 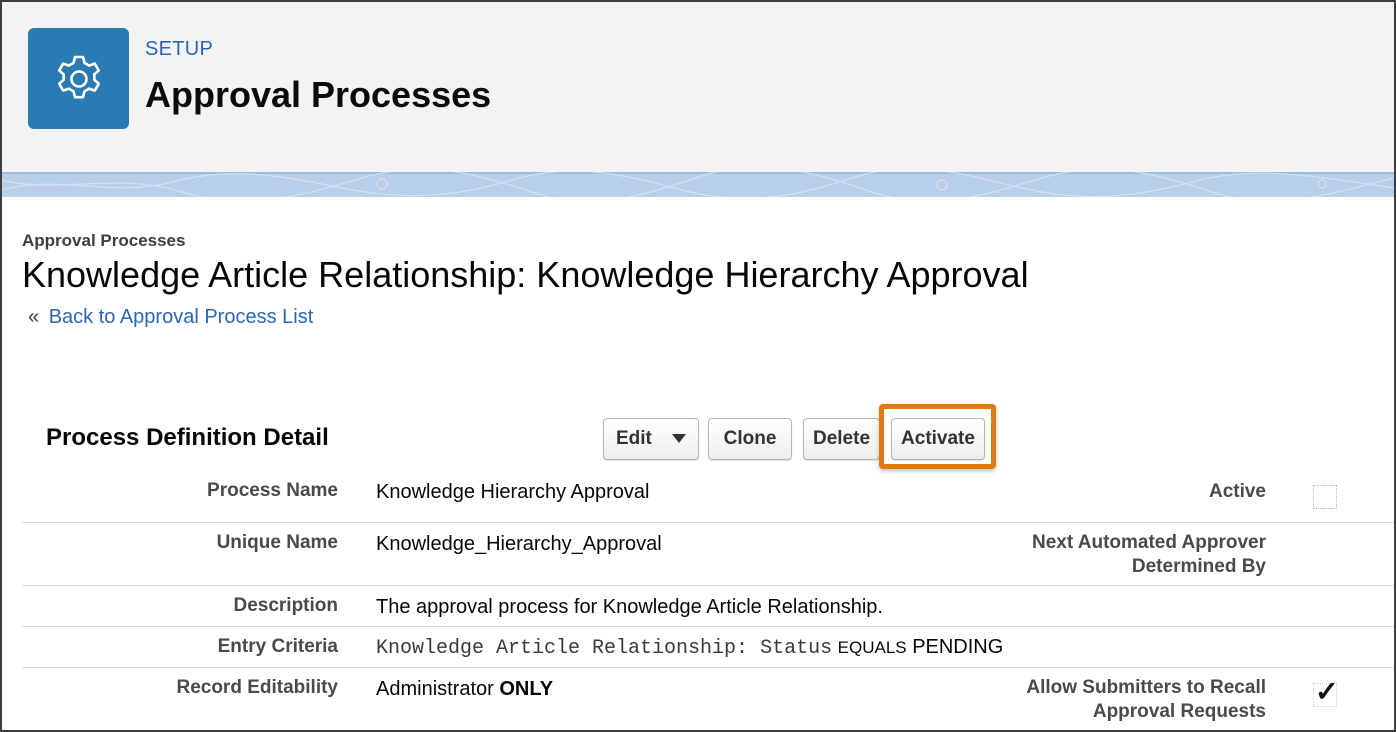 I want to click on next-approver-label-line2: Determined By, so click(x=1198, y=566).